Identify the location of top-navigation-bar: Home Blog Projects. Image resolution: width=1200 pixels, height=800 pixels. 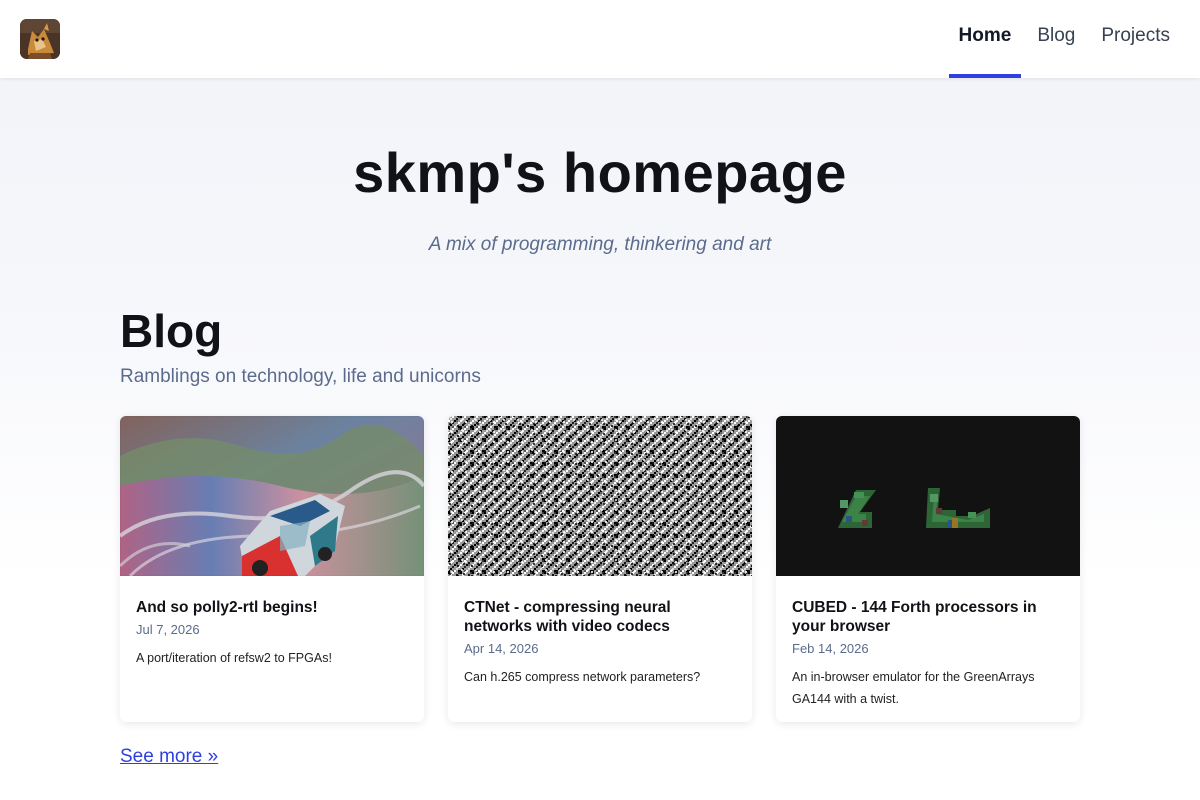
(600, 39).